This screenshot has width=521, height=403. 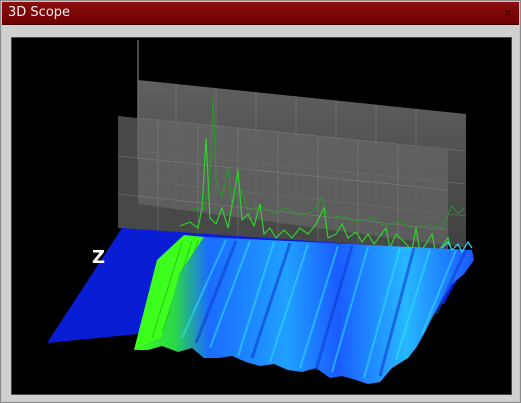 What do you see at coordinates (260, 13) in the screenshot?
I see `title-bar: 3D Scope x` at bounding box center [260, 13].